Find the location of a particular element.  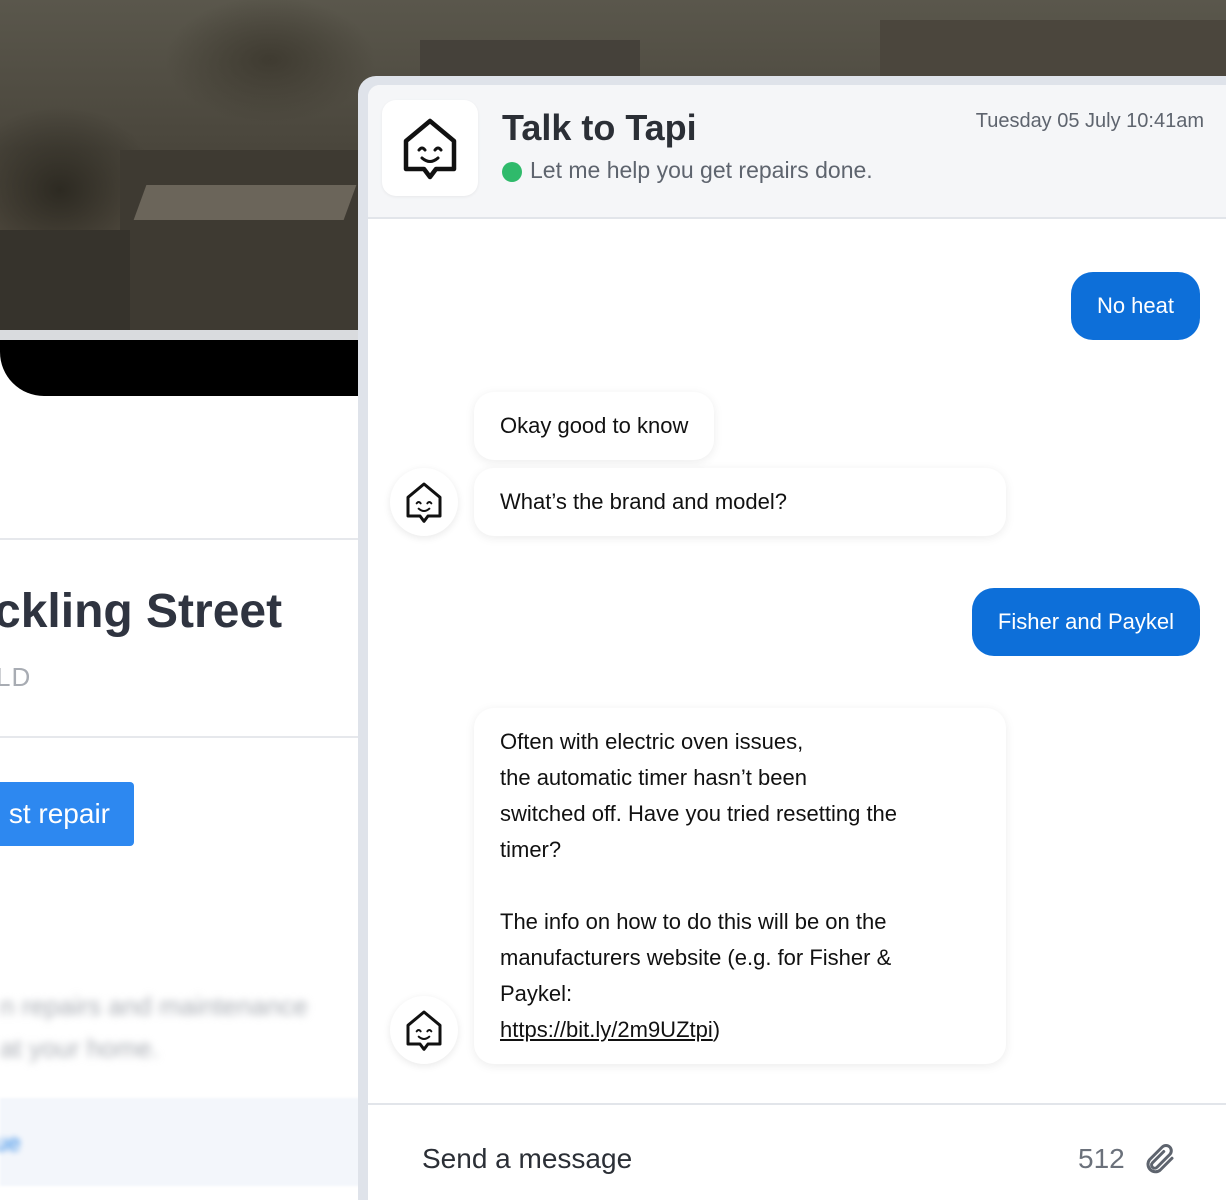

line-spacer is located at coordinates (740, 886).